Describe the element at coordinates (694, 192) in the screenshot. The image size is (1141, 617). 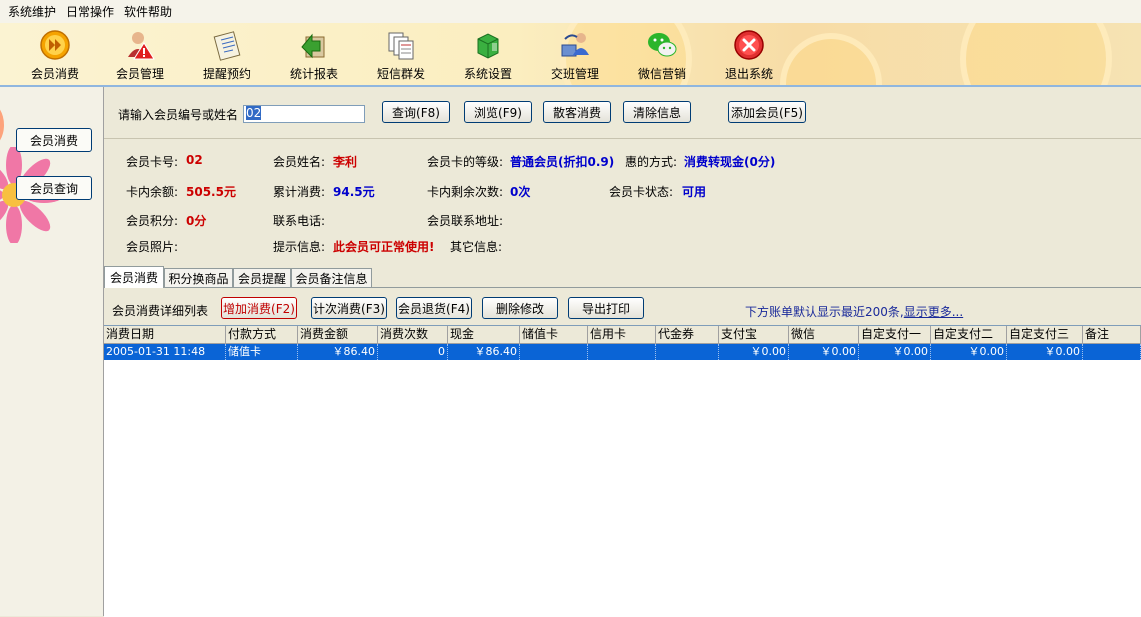
I see `card-status-value: 可用` at that location.